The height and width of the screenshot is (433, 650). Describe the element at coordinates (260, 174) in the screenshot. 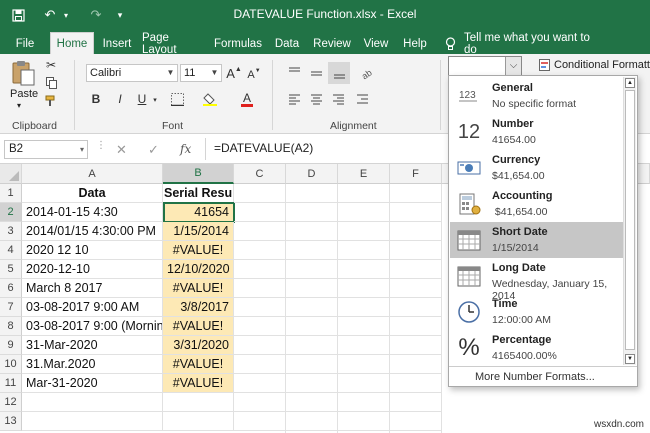

I see `column-header-c: C` at that location.